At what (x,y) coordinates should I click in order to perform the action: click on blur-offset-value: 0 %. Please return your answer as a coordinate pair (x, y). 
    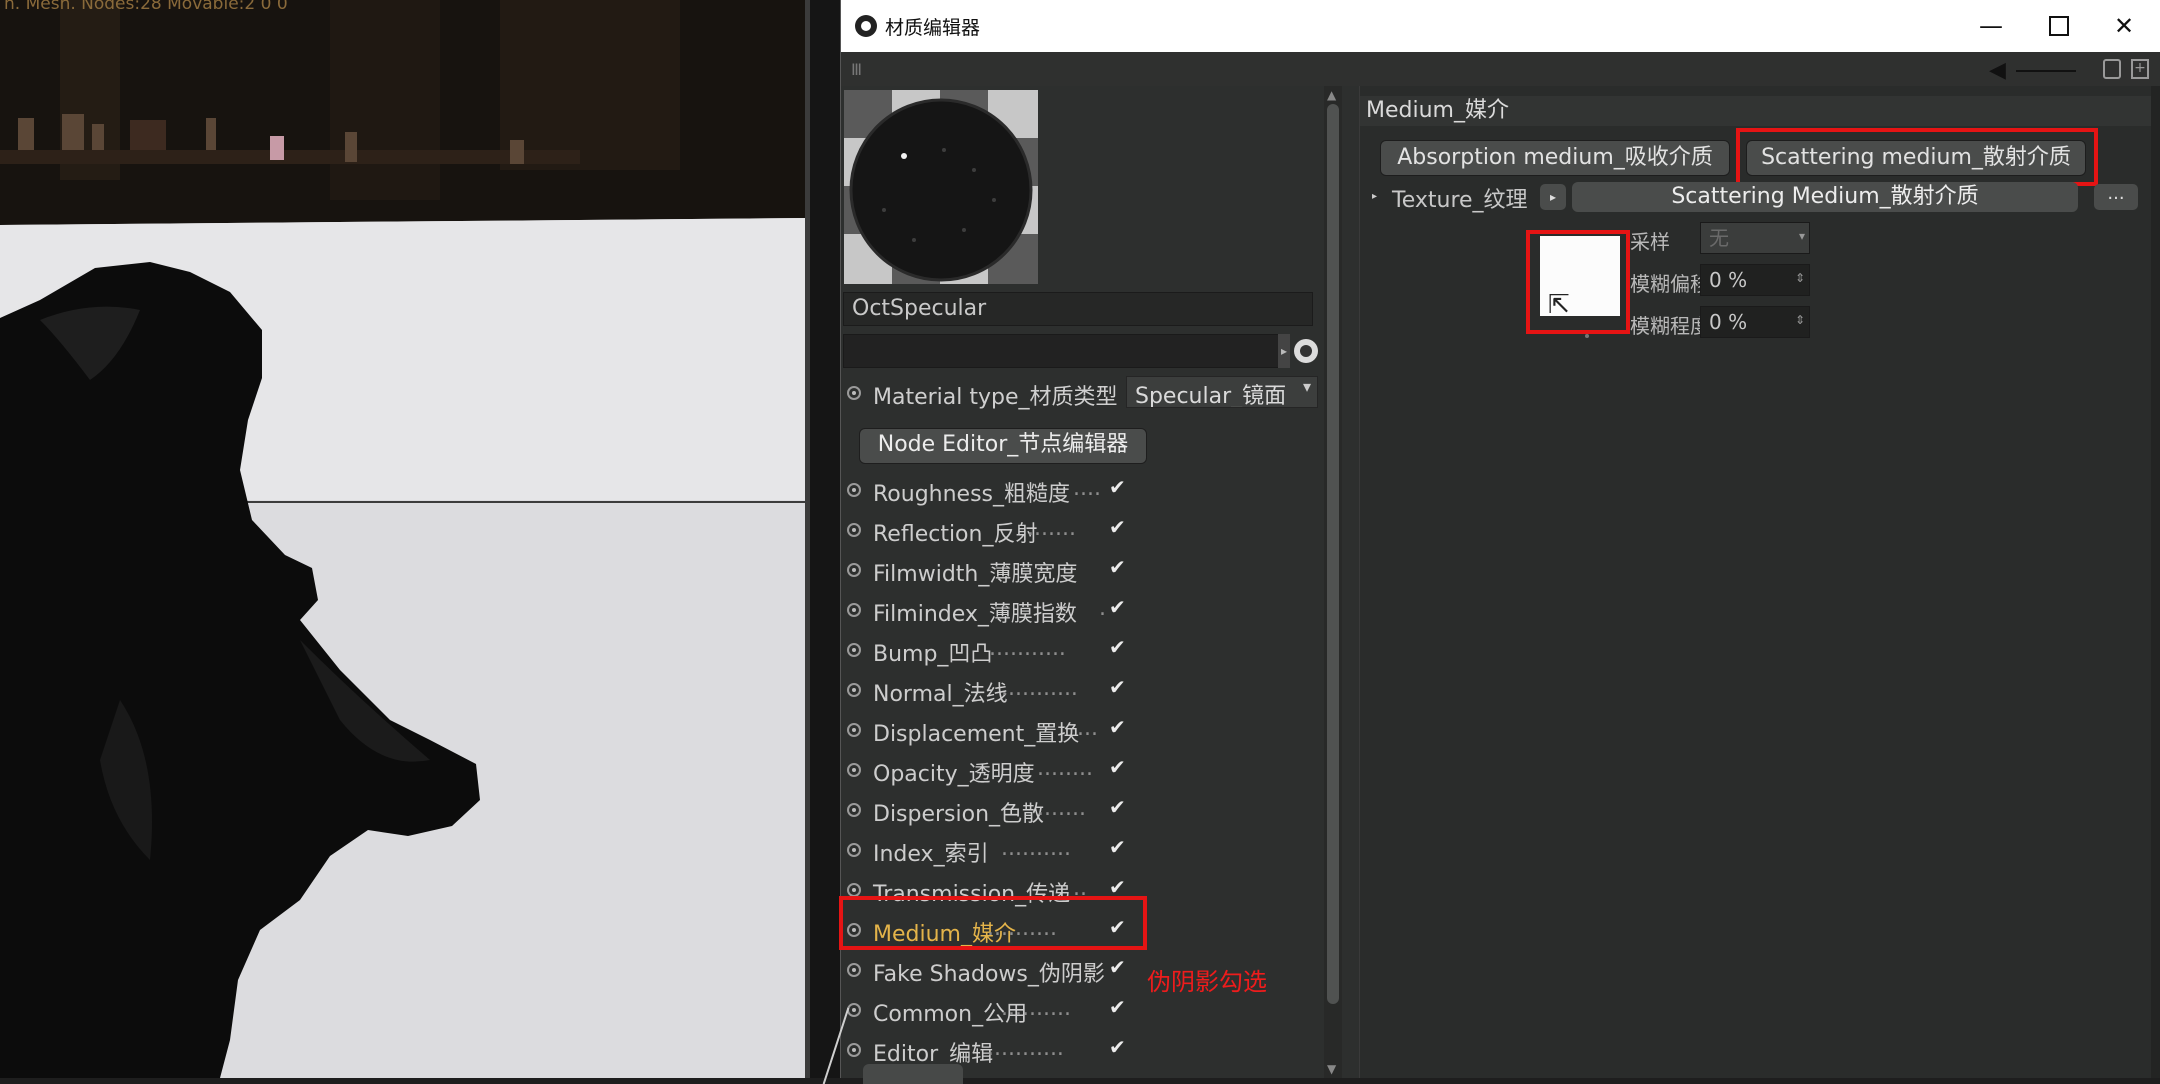
    Looking at the image, I should click on (1728, 280).